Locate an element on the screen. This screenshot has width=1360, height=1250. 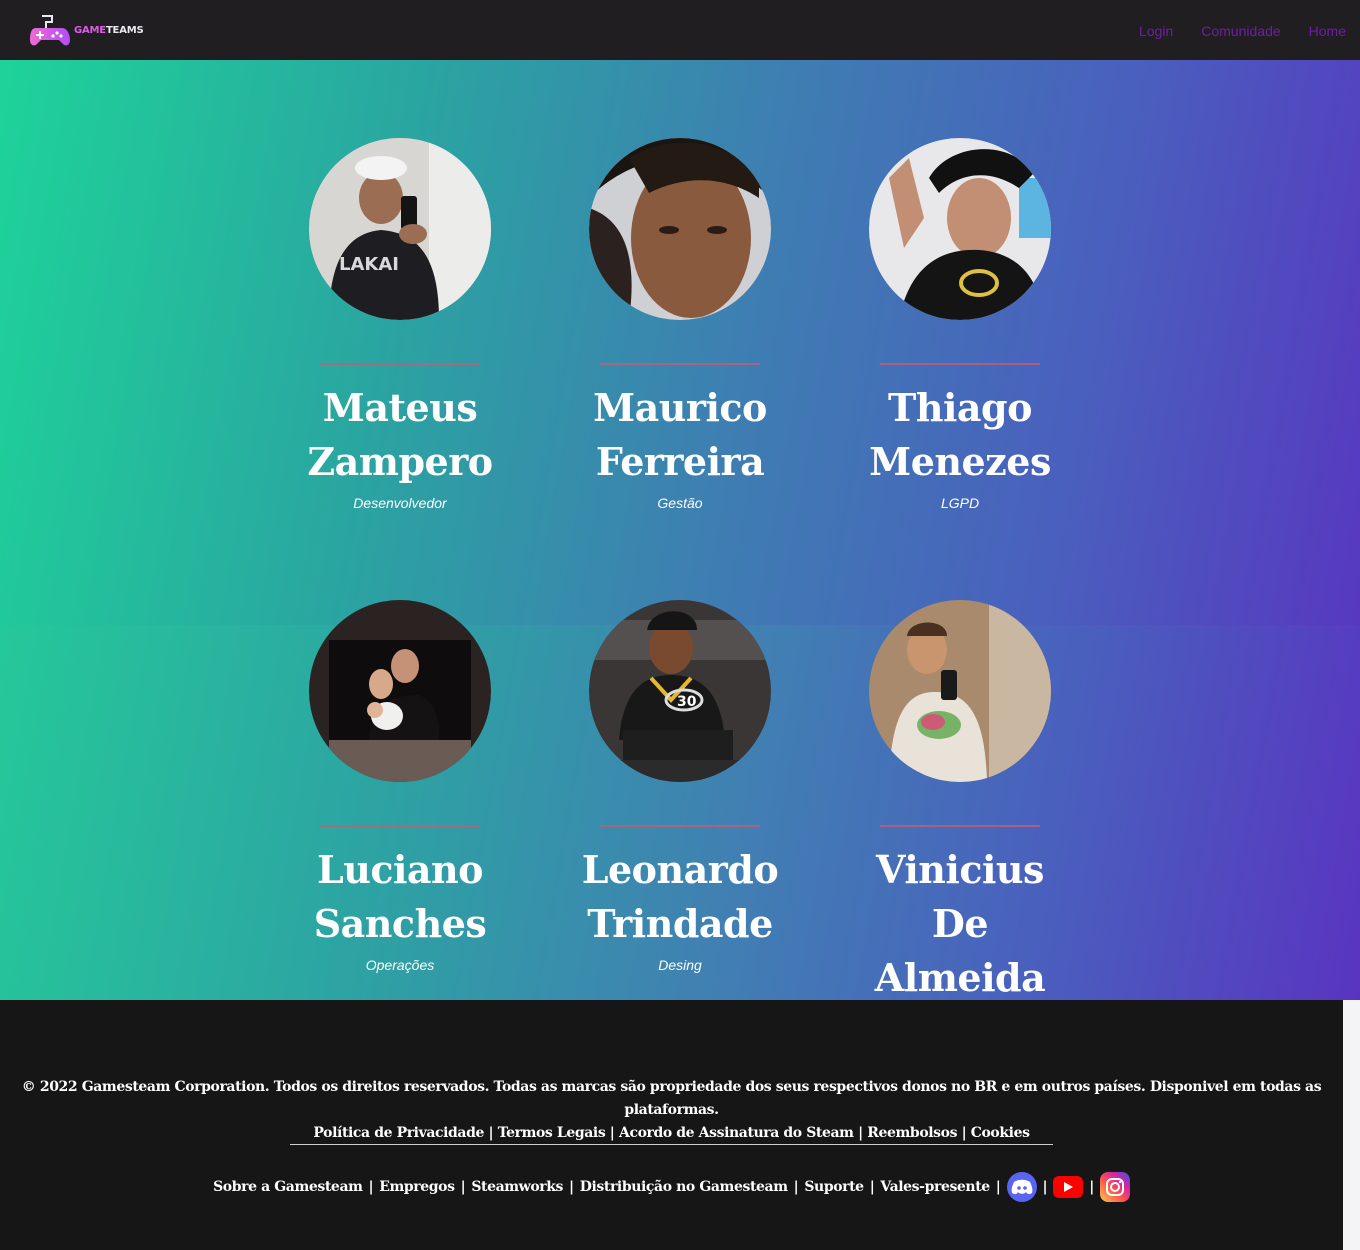
member-name: Mateus Zampero is located at coordinates (400, 435).